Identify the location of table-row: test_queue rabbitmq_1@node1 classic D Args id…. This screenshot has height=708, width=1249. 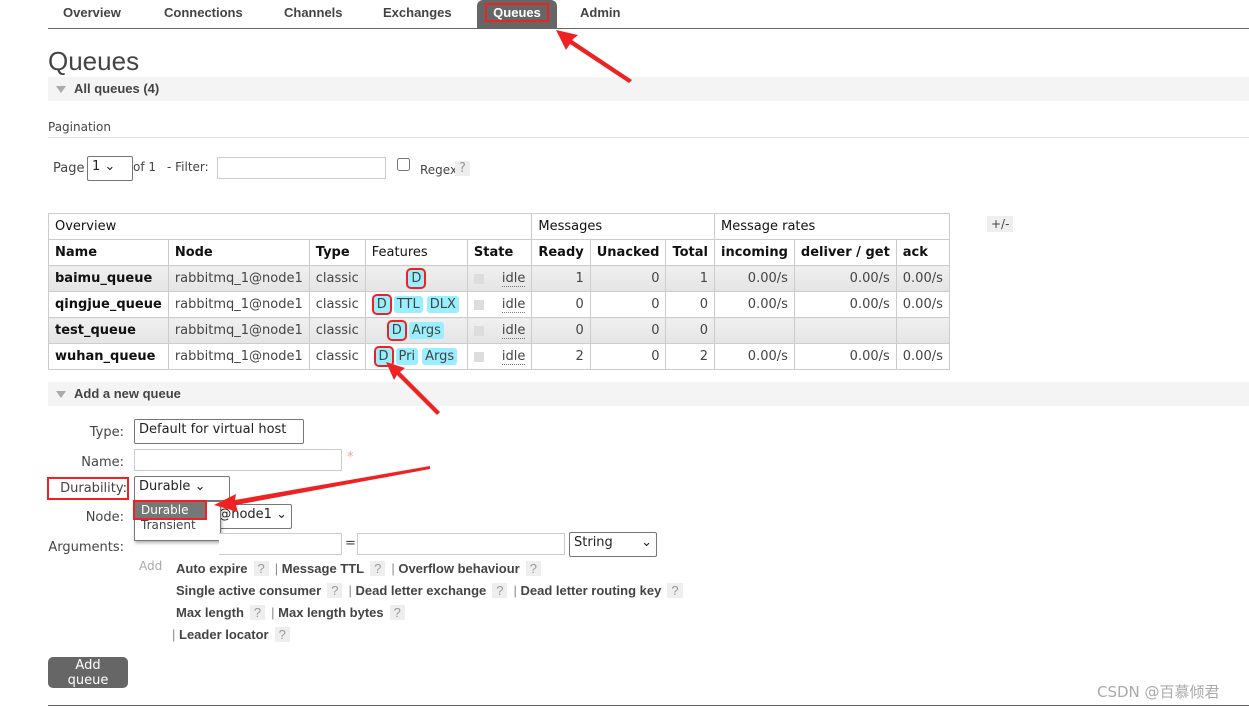
(499, 330).